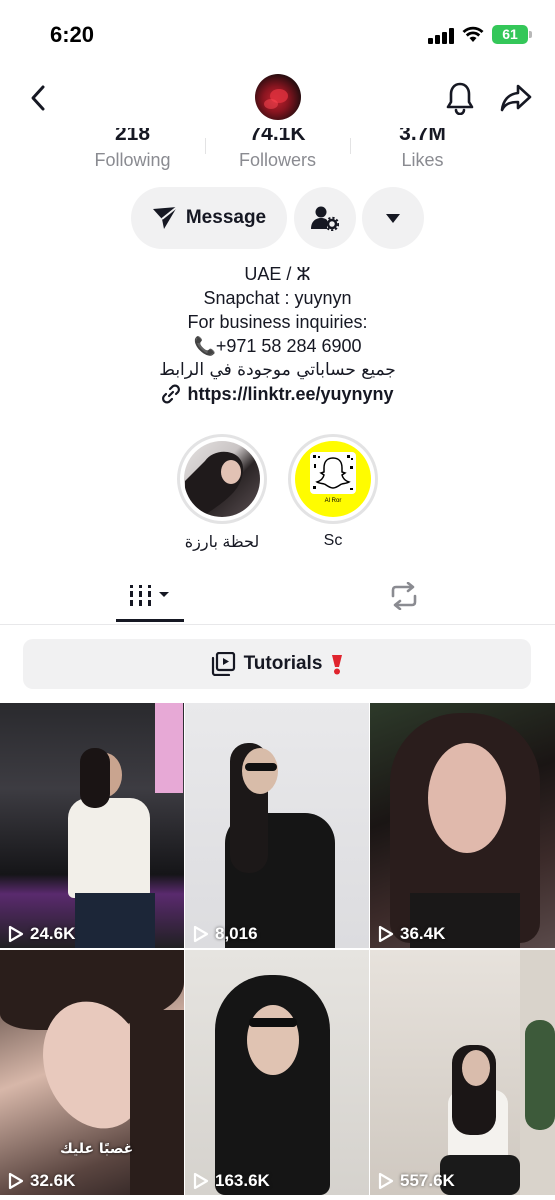  I want to click on user-gear-icon, so click(325, 218).